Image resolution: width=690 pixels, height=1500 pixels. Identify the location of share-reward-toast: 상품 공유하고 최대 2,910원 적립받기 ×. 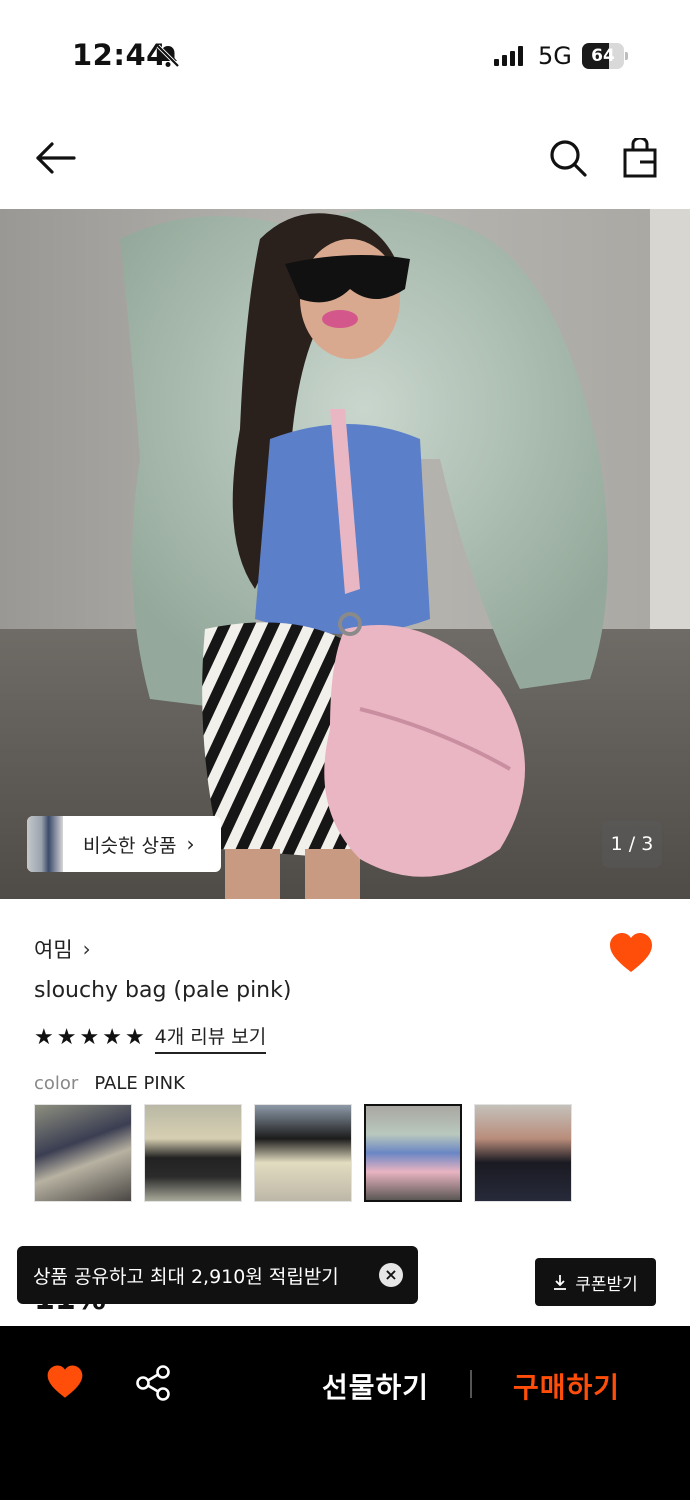
(217, 1275).